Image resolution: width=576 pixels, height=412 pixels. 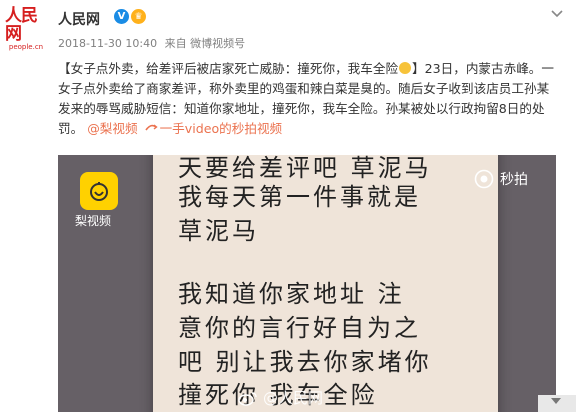 I want to click on post-source: 来自 微博视频号, so click(x=205, y=43).